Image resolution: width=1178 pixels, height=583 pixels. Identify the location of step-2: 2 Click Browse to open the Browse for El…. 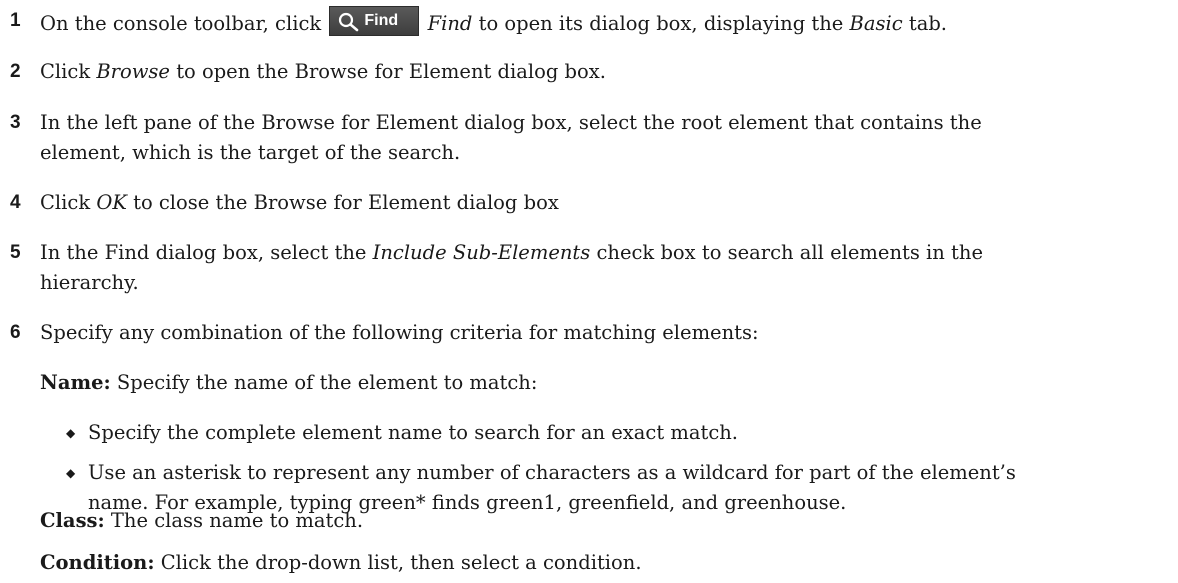
(580, 72).